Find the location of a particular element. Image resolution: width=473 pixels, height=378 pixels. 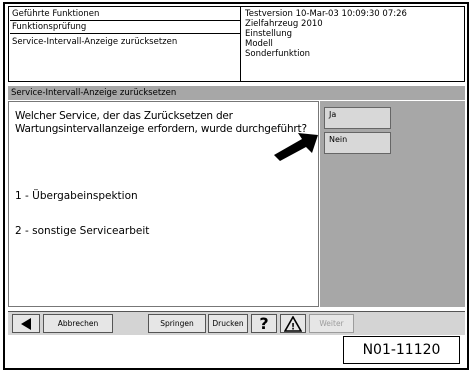

left-arrow-icon is located at coordinates (26, 324).